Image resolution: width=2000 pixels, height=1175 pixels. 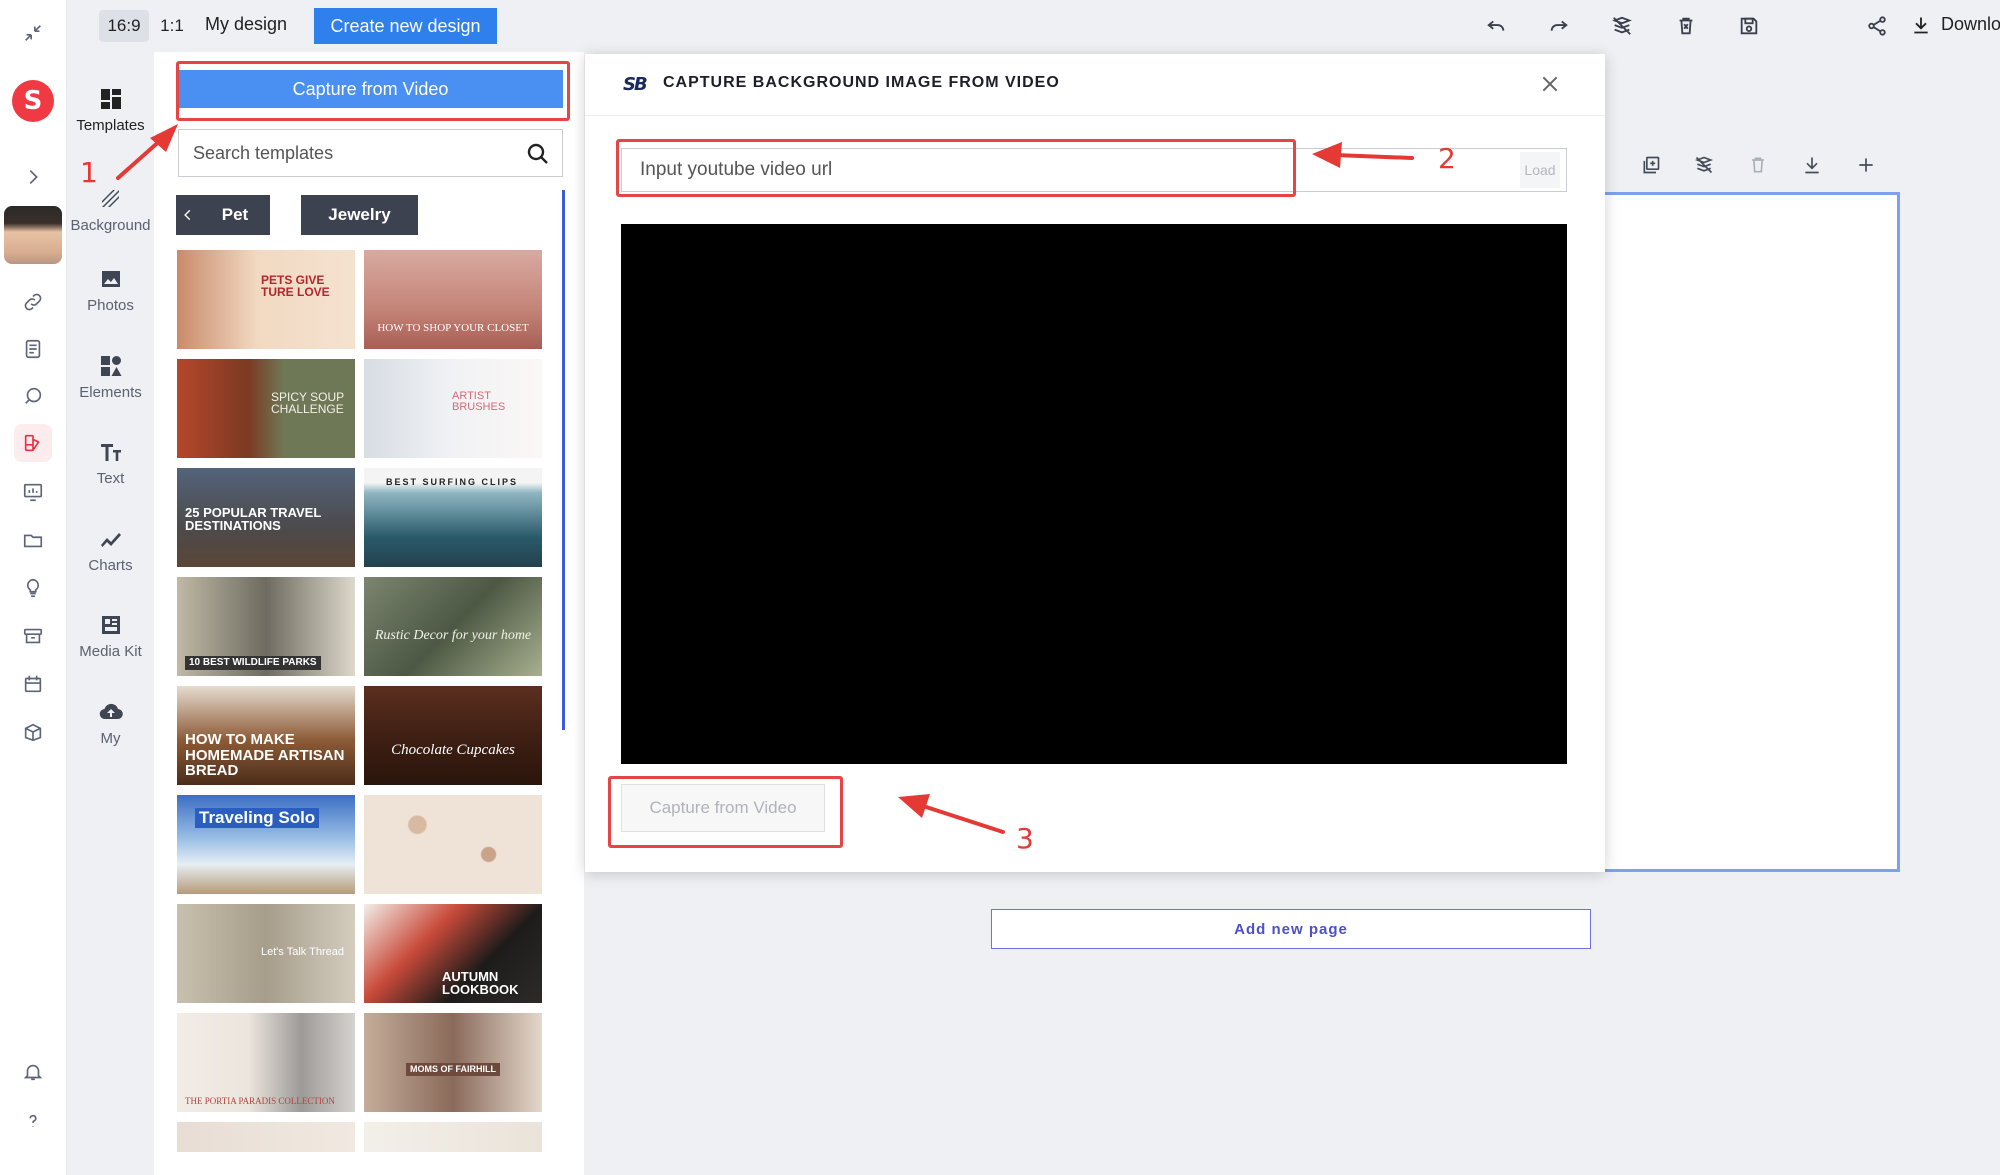 I want to click on template-caption: HOW TO MAKE HOMEMADE ARTISAN BREAD, so click(x=265, y=755).